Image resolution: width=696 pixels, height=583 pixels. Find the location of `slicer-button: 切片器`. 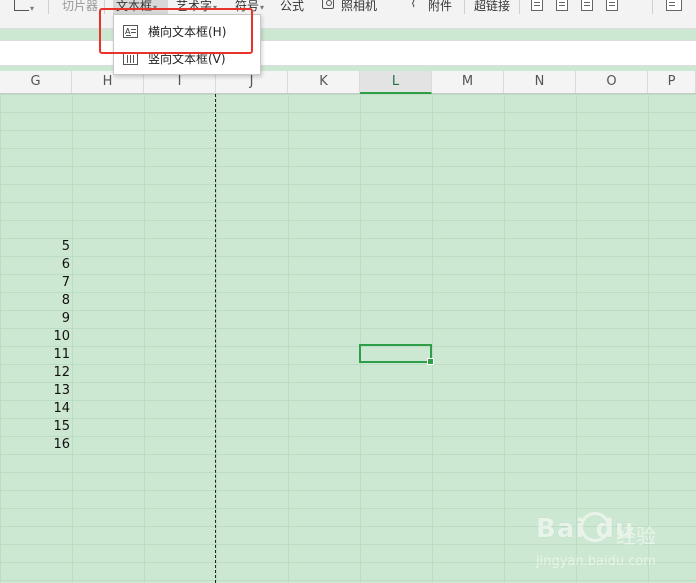

slicer-button: 切片器 is located at coordinates (80, 7).